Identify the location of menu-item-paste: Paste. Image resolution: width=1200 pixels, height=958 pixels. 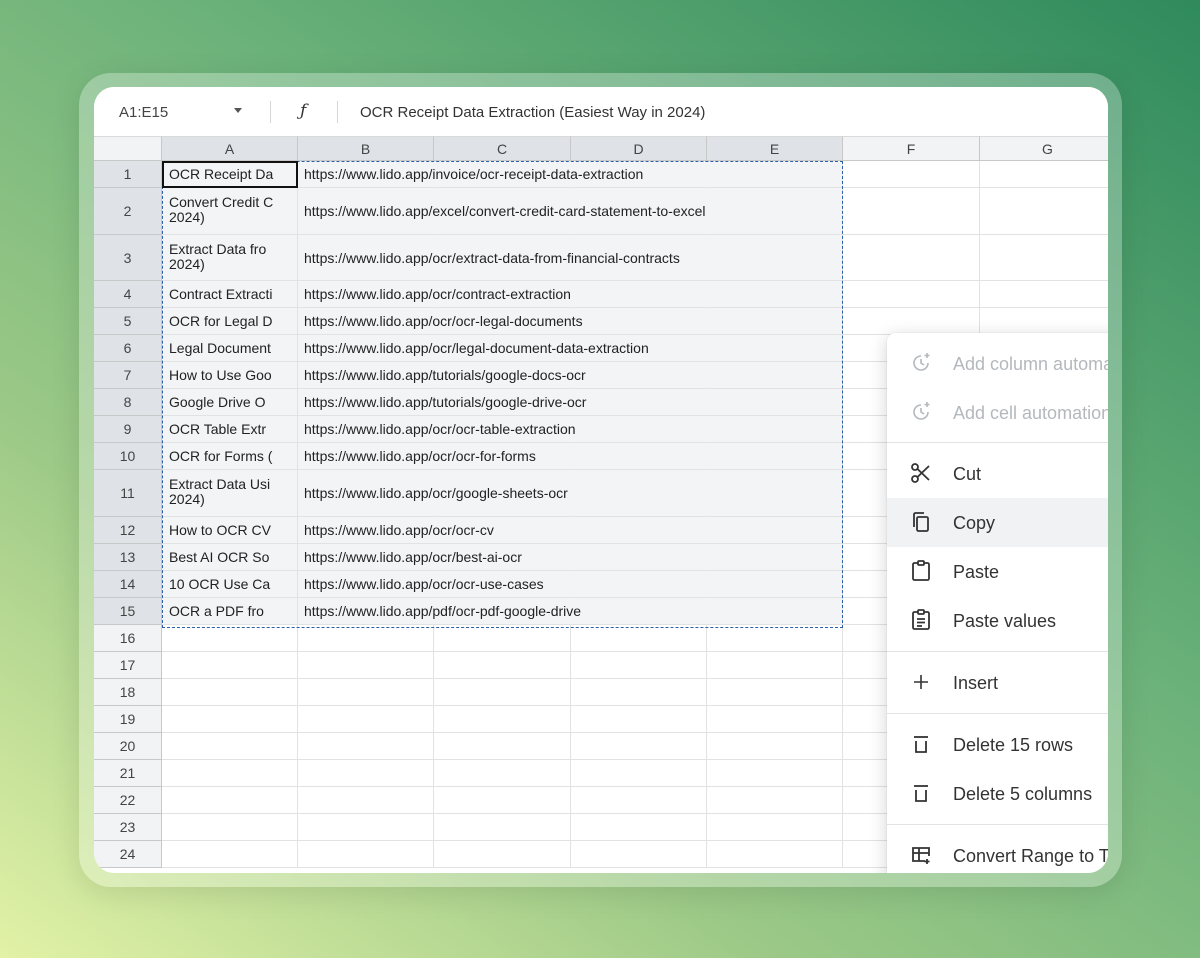
(997, 571).